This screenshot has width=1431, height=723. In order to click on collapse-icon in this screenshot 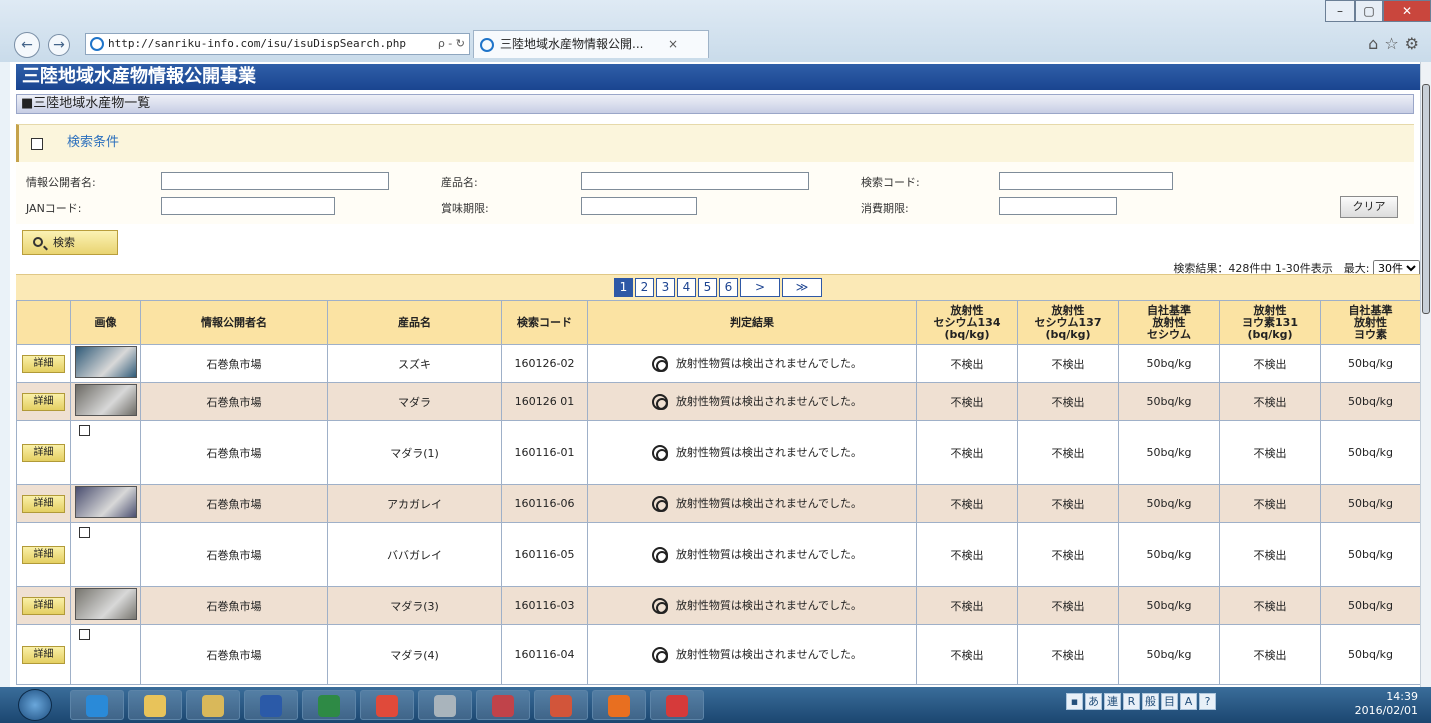, I will do `click(37, 144)`.